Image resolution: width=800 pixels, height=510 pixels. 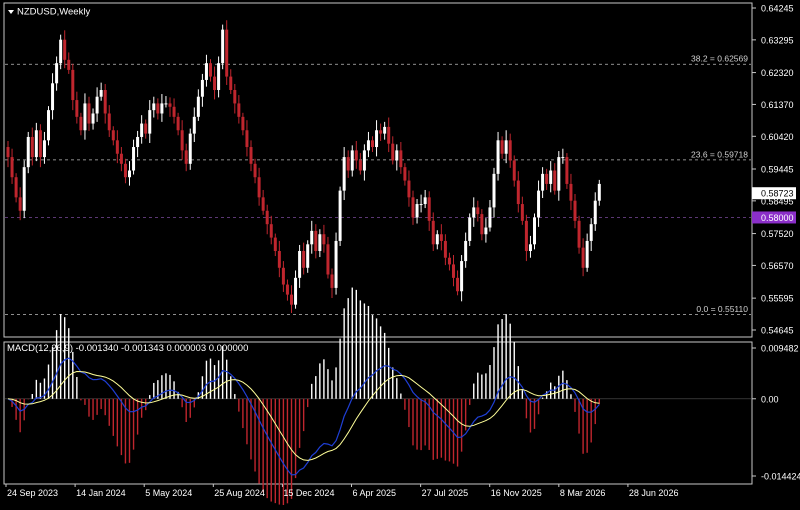 I want to click on x-tick-label: 25 Aug 2024, so click(x=239, y=493).